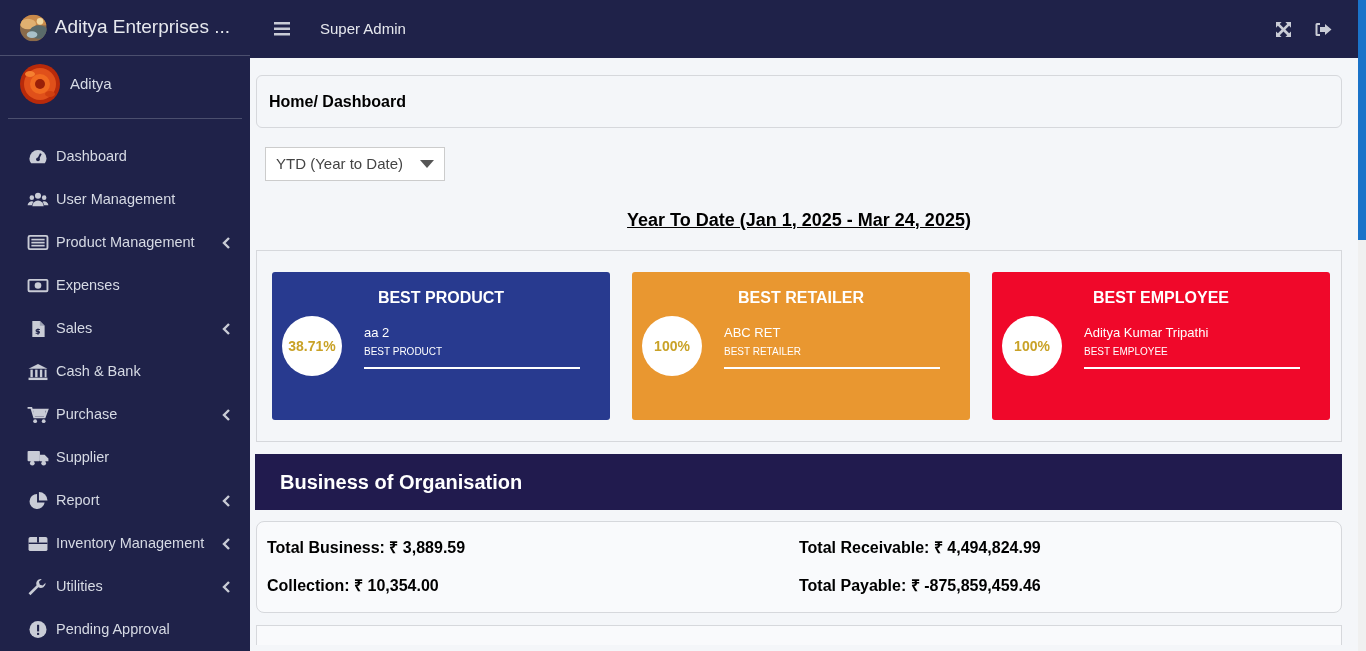 The height and width of the screenshot is (651, 1366). Describe the element at coordinates (799, 220) in the screenshot. I see `period-heading: Year To Date (Jan 1, 2025 - Mar 24, 2025)` at that location.